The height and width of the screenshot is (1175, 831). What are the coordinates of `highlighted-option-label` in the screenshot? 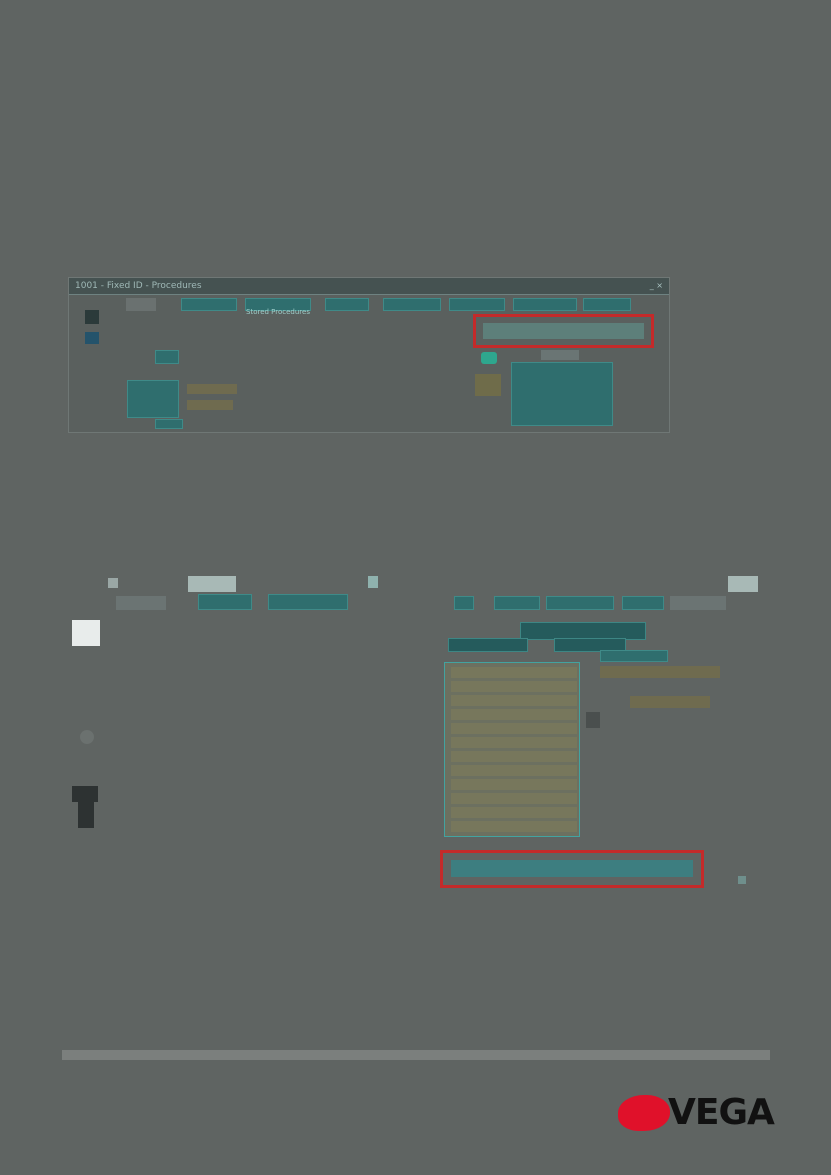 It's located at (572, 868).